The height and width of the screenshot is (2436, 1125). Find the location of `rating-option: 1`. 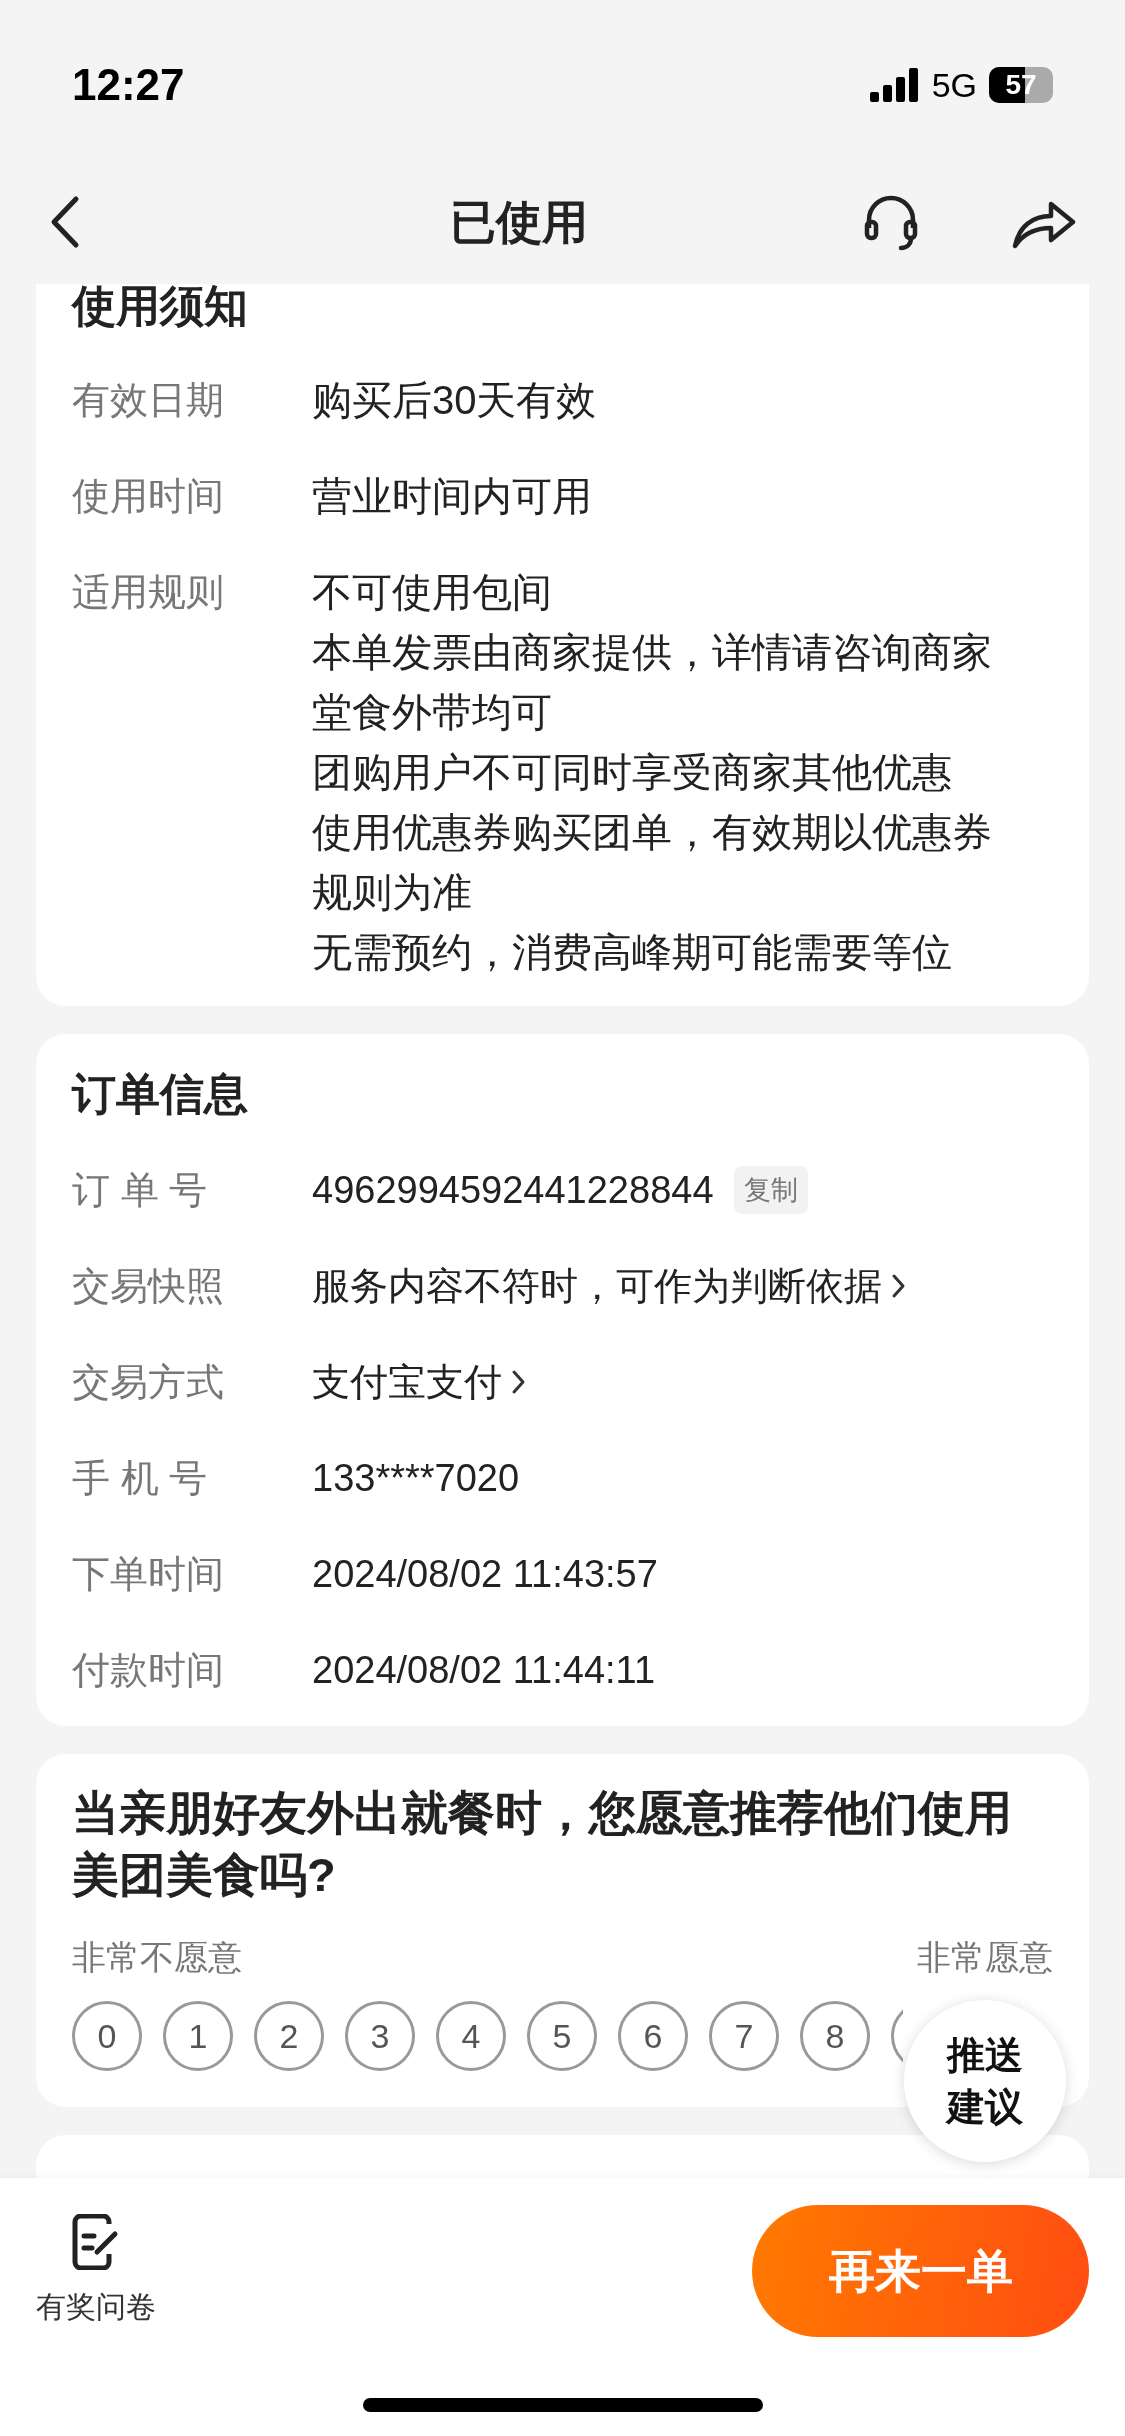

rating-option: 1 is located at coordinates (198, 2036).